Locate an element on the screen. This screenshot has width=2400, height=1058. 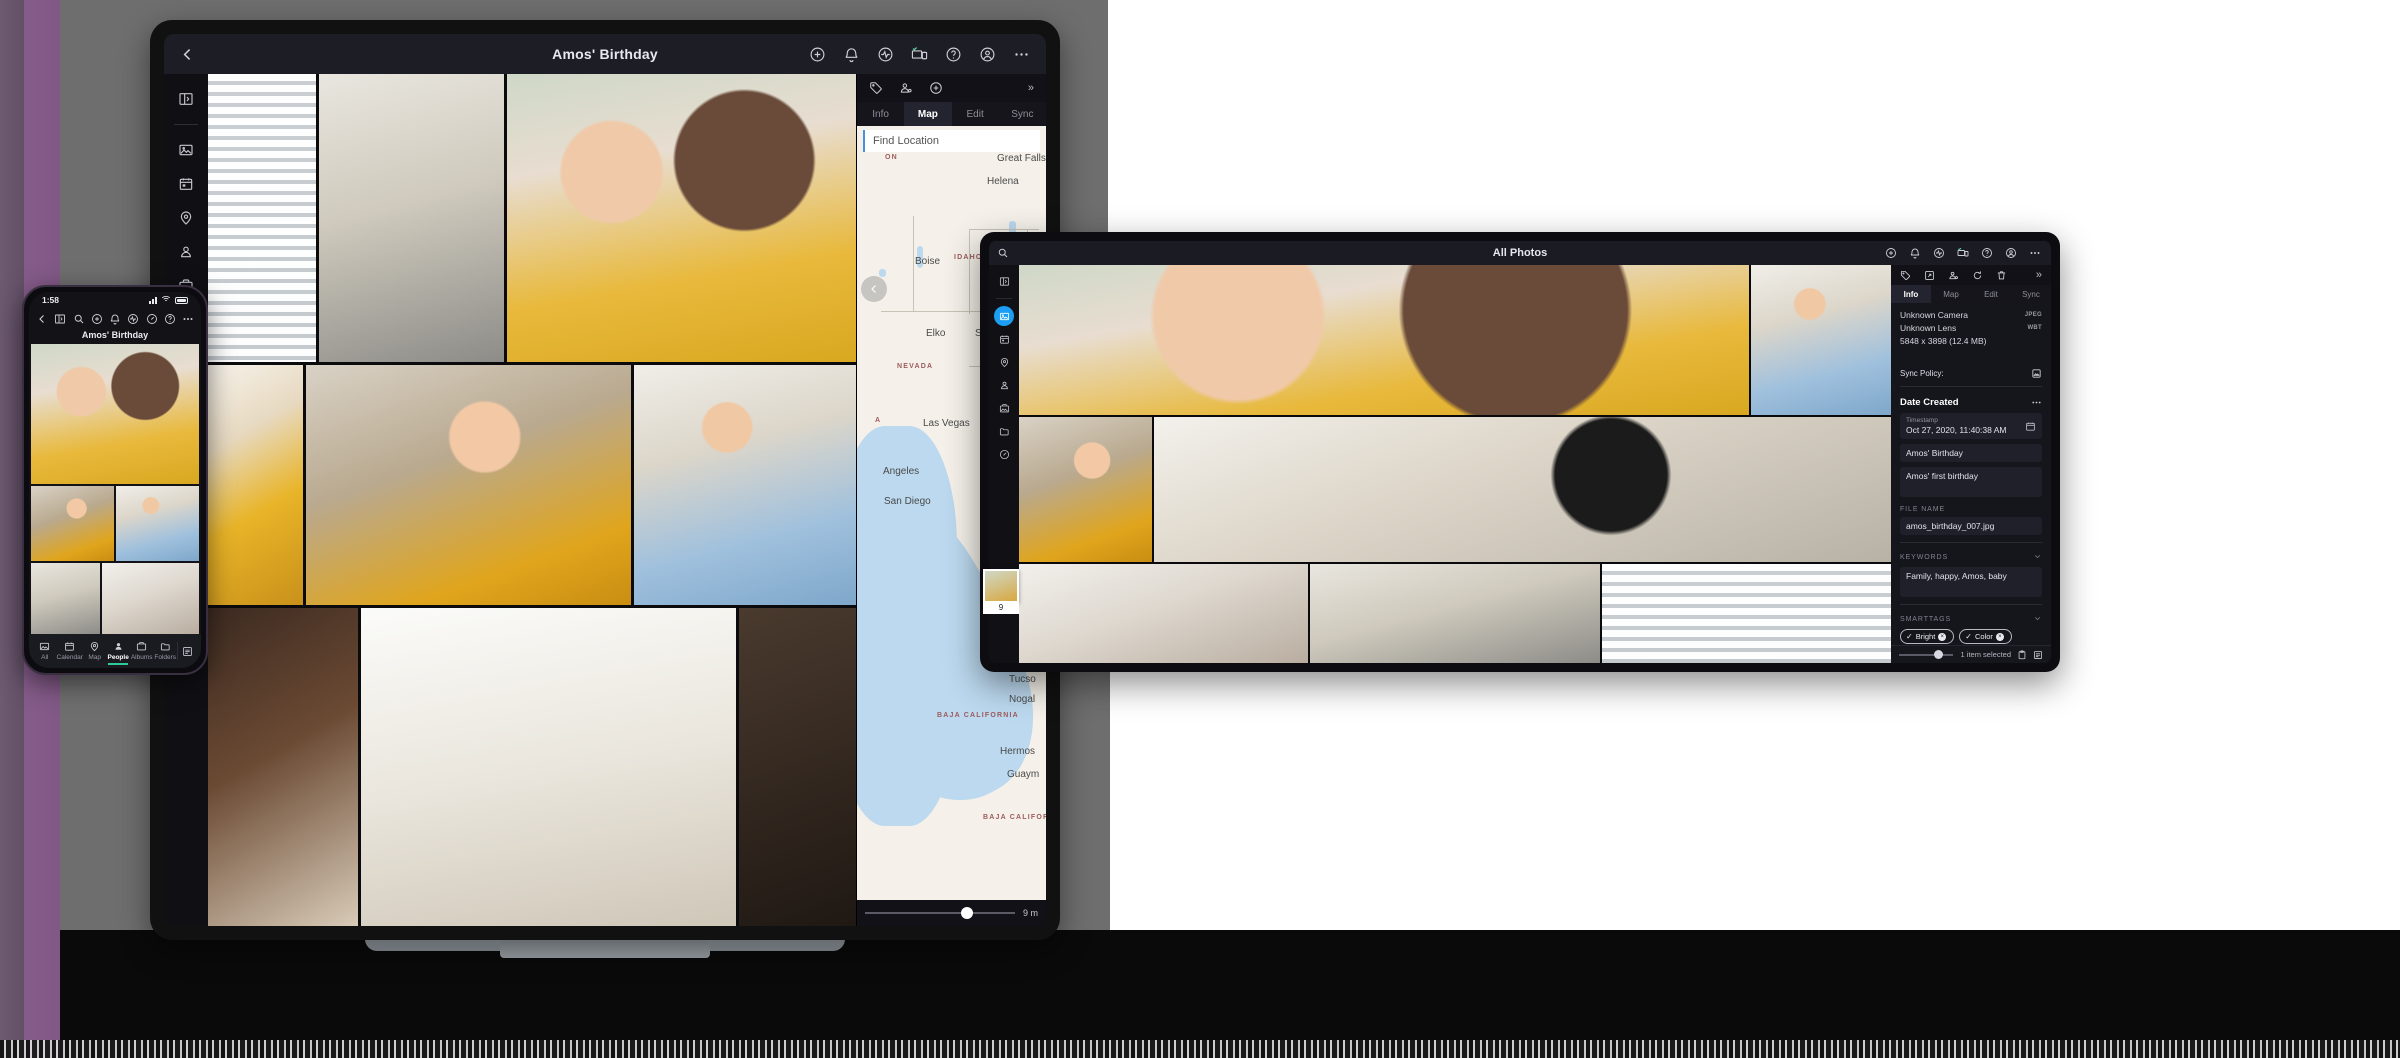
title-field: Amos' Birthday is located at coordinates (1971, 453).